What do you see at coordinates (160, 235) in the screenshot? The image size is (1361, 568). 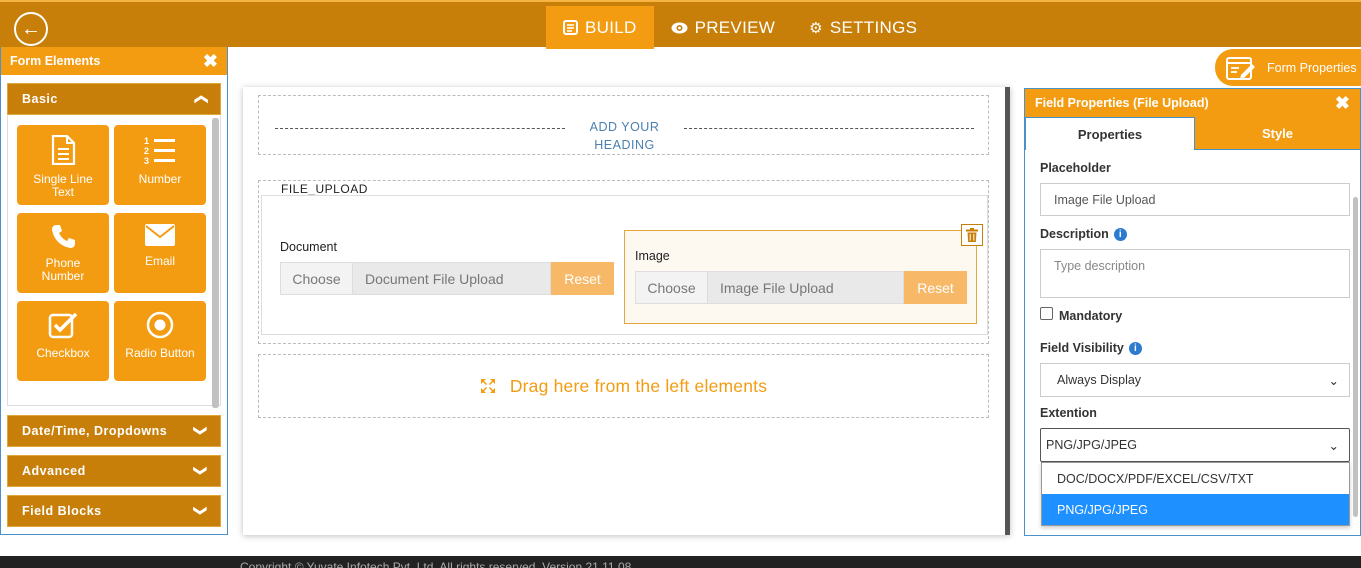 I see `envelope-icon` at bounding box center [160, 235].